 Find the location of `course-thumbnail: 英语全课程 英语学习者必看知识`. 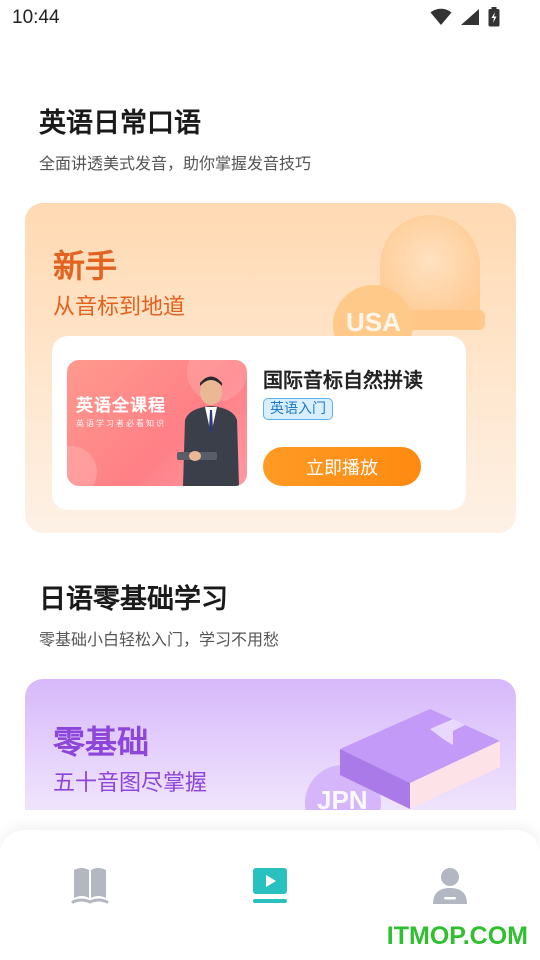

course-thumbnail: 英语全课程 英语学习者必看知识 is located at coordinates (157, 423).